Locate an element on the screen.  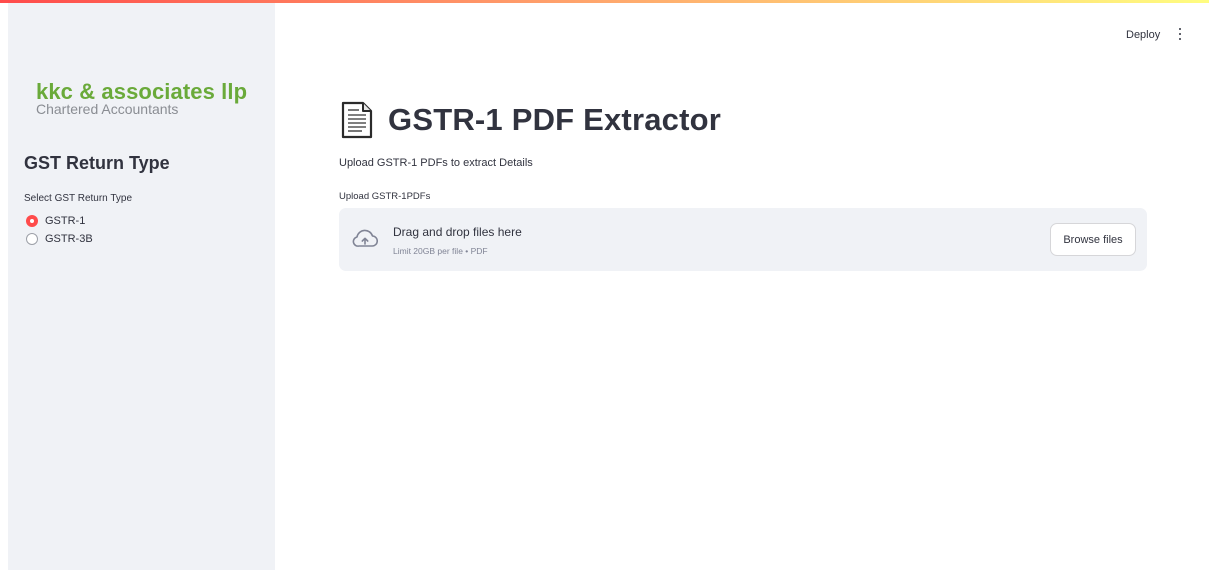
radio-option-gstr-1: GSTR-1 is located at coordinates (55, 221).